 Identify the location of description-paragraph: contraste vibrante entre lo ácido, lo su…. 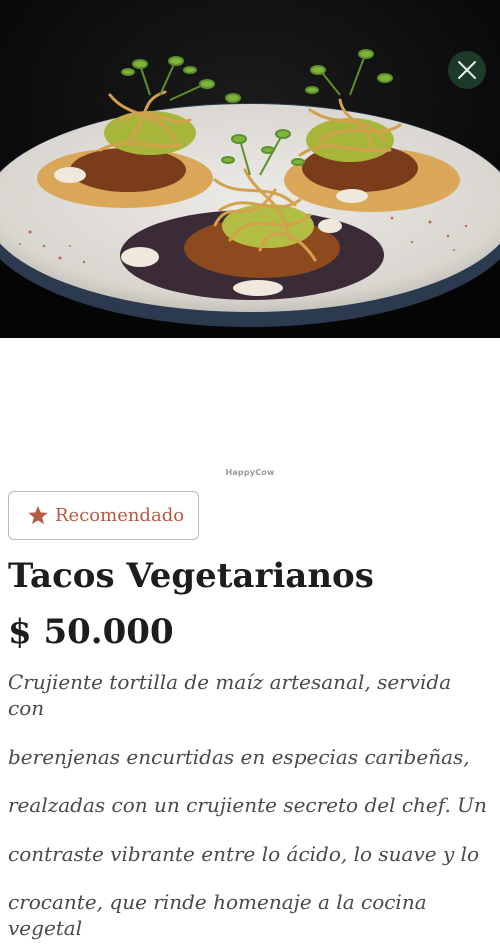
(244, 854).